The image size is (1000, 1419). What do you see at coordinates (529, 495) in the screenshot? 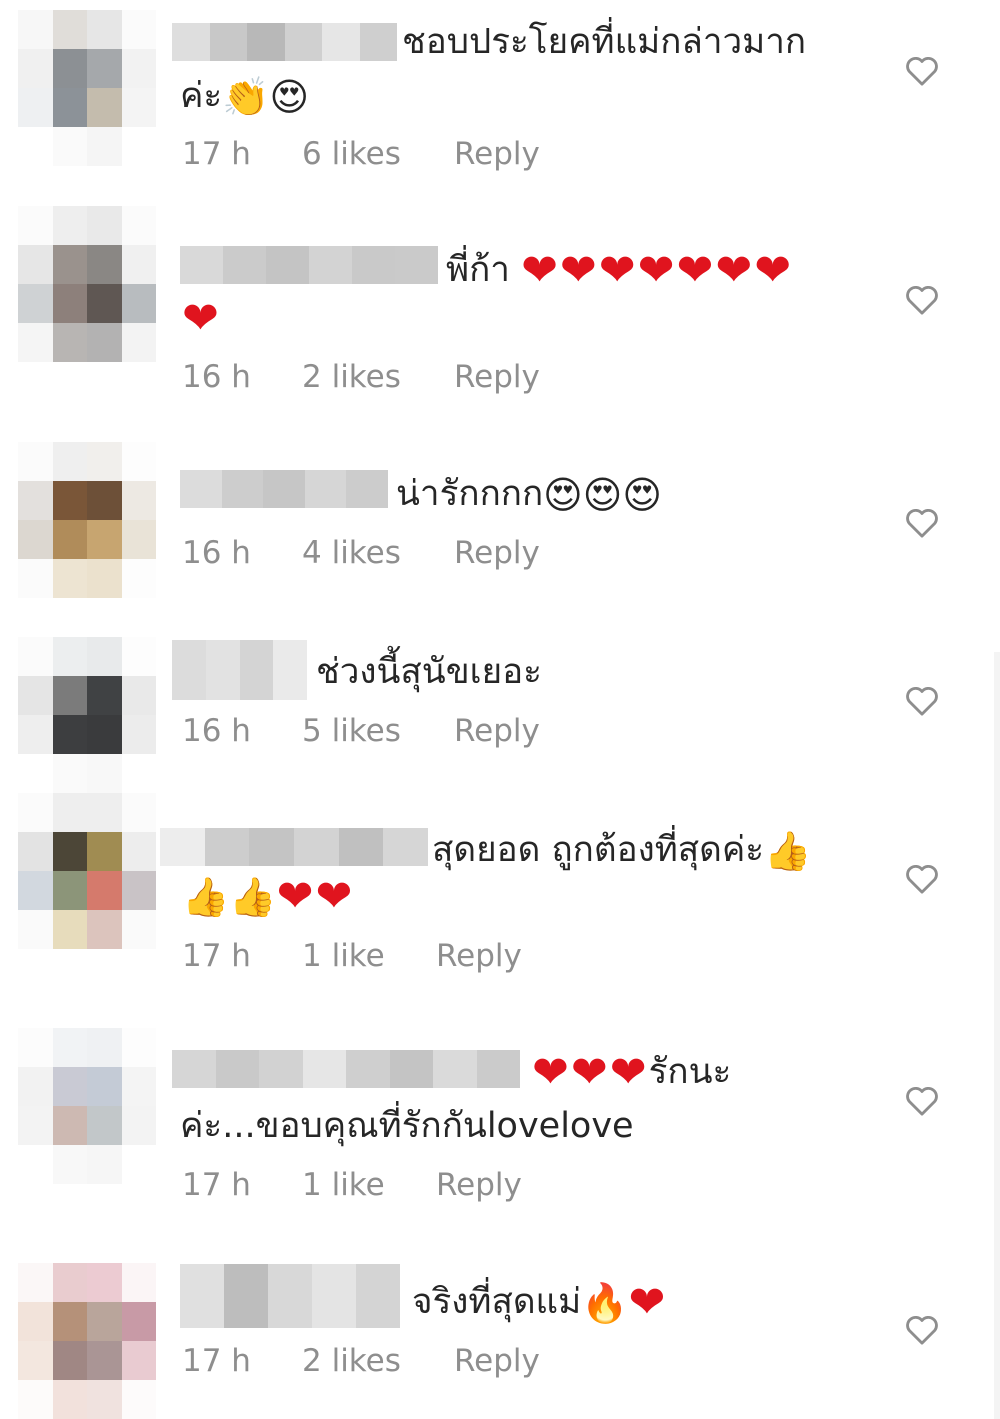
I see `comment-text: น่ารักกกก😍😍😍` at bounding box center [529, 495].